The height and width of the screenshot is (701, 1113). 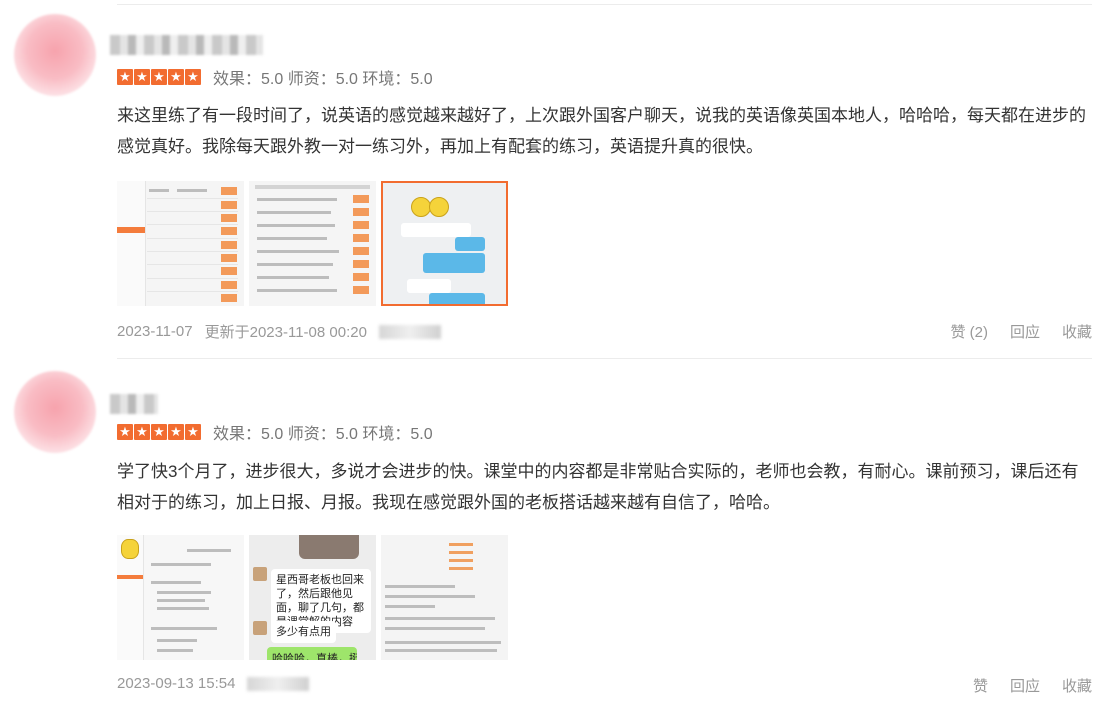 What do you see at coordinates (604, 686) in the screenshot?
I see `review-meta: 2023-09-13 15:54 赞 回应 收藏` at bounding box center [604, 686].